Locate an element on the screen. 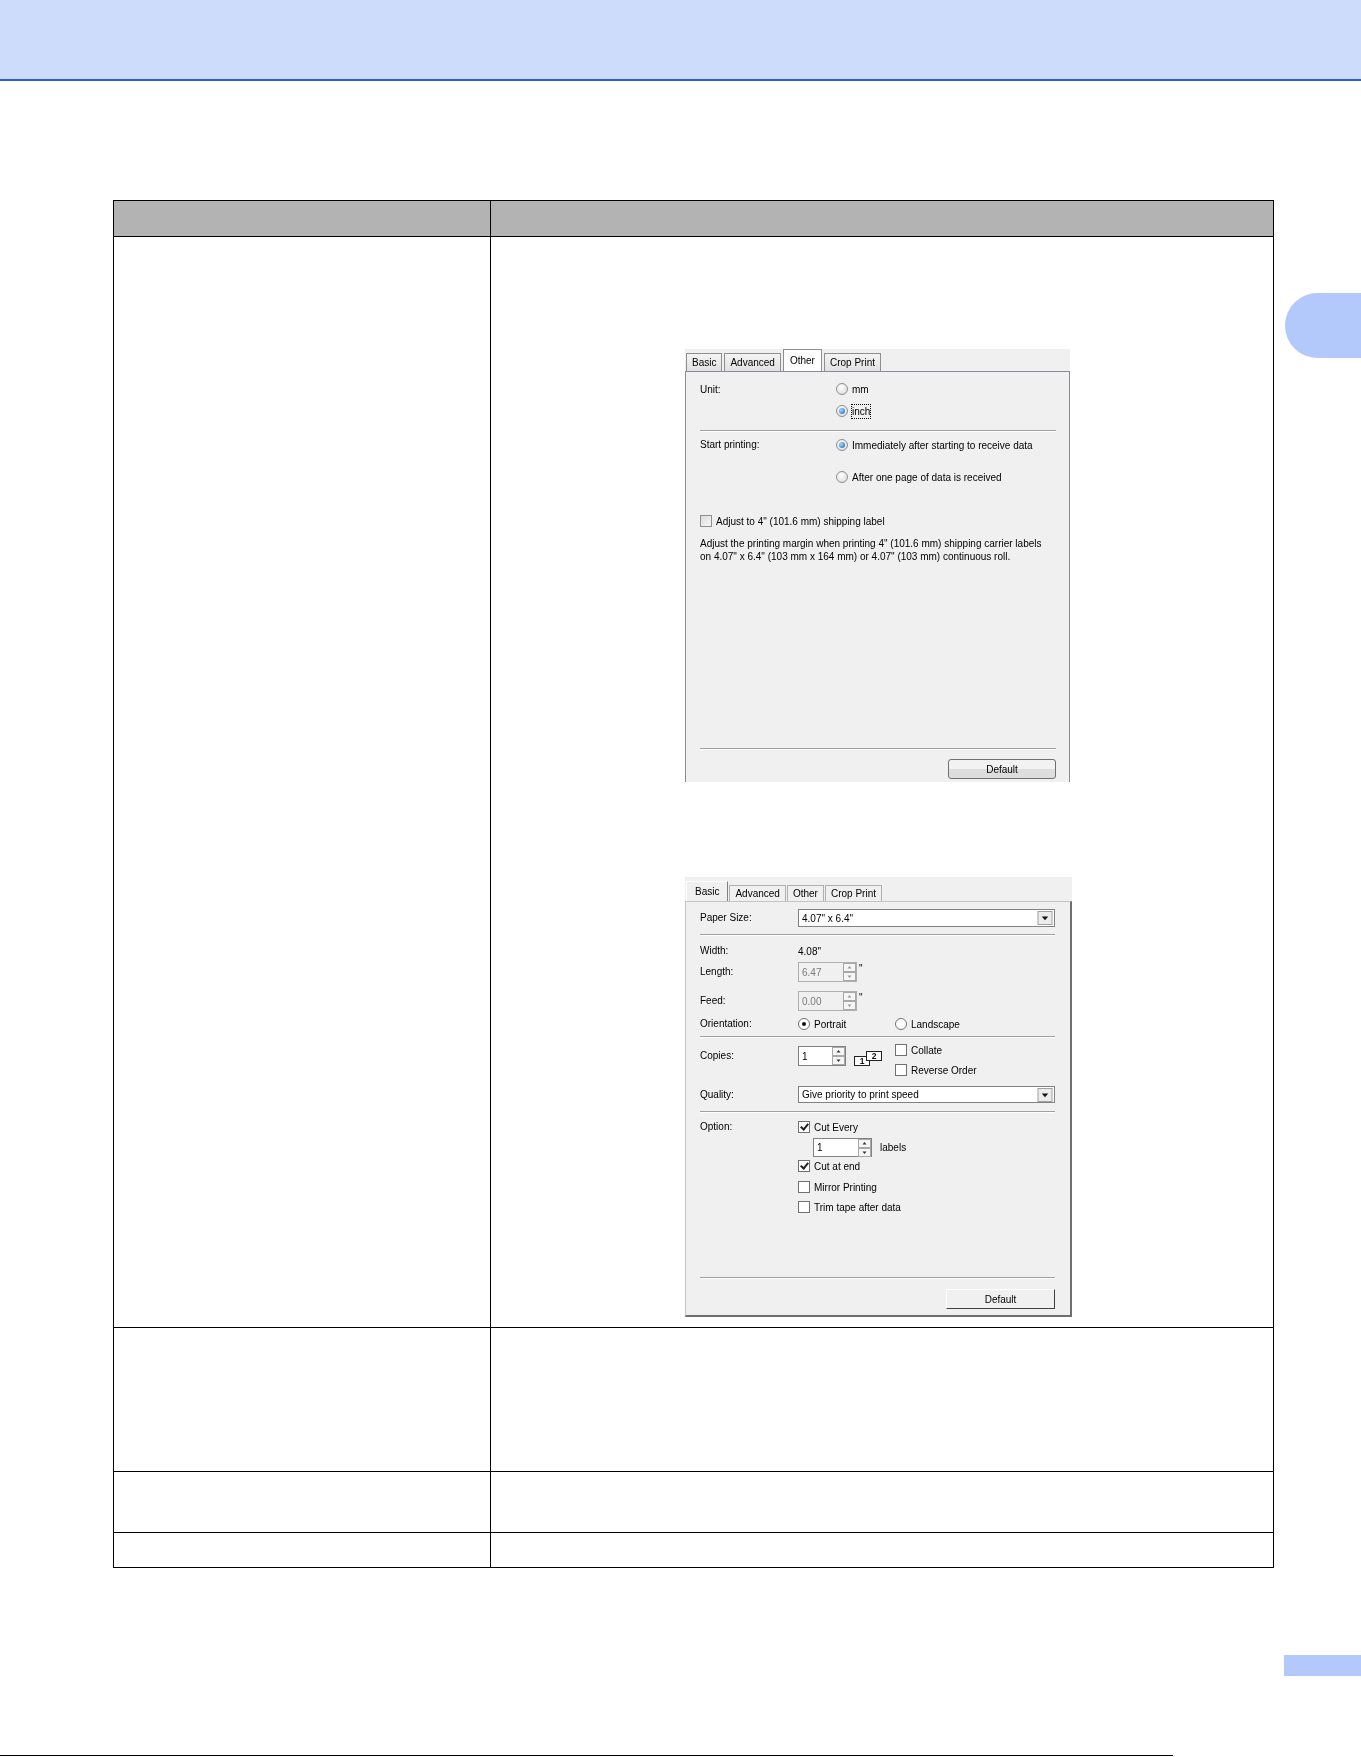  radio-label: Landscape is located at coordinates (935, 1024).